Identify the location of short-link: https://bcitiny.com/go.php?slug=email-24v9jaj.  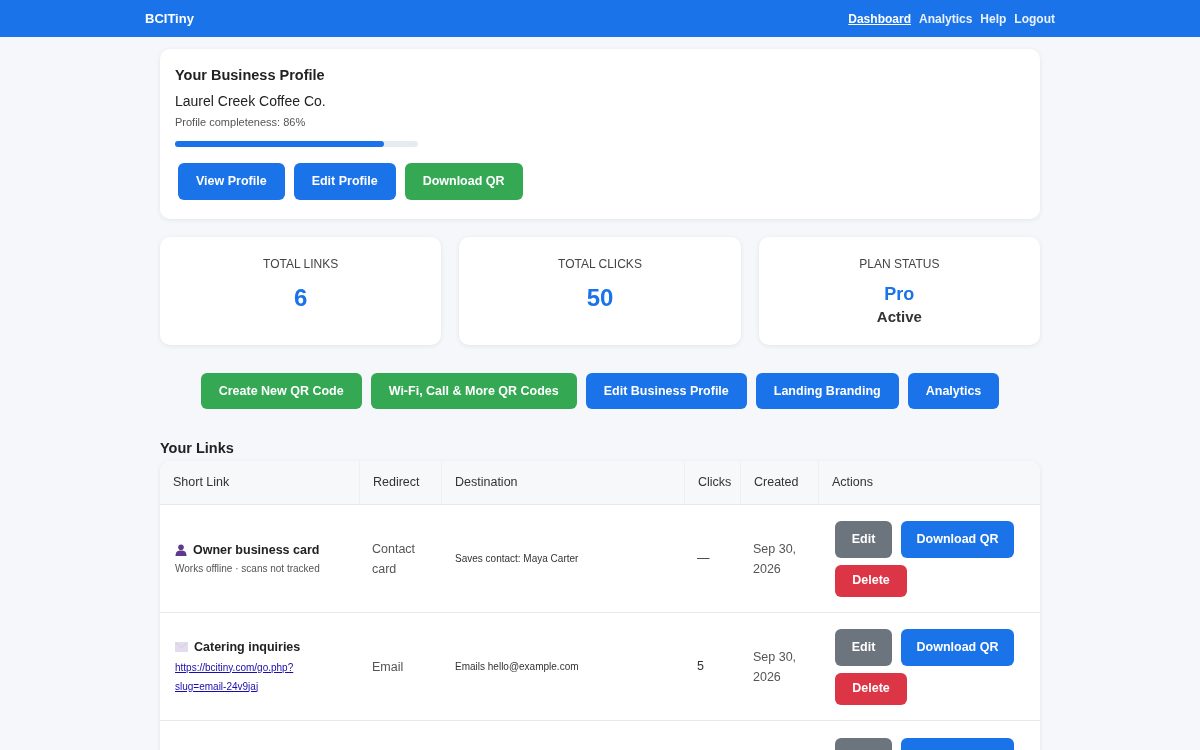
(259, 676).